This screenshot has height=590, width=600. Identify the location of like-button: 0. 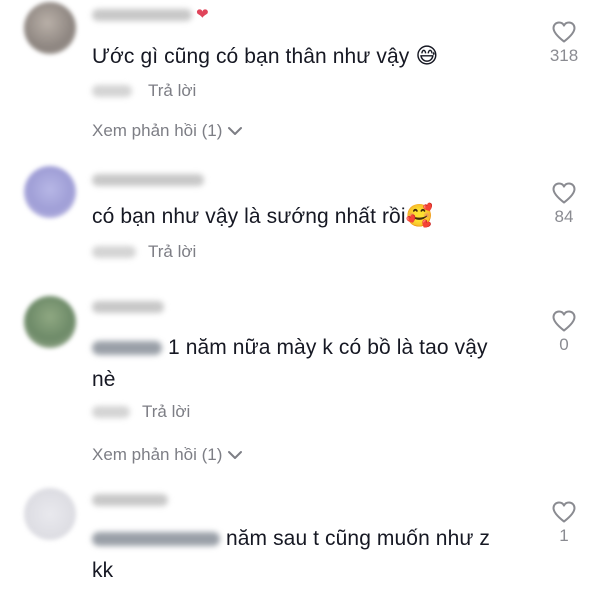
(564, 332).